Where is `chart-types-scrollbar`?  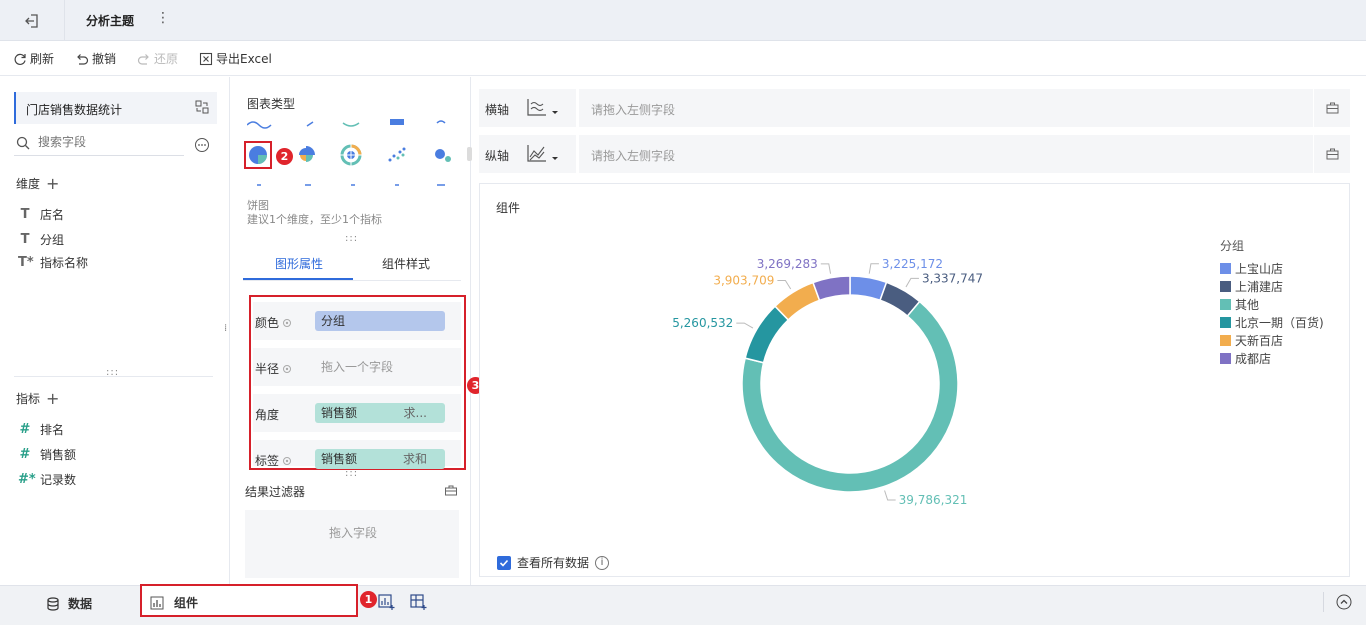
chart-types-scrollbar is located at coordinates (469, 154).